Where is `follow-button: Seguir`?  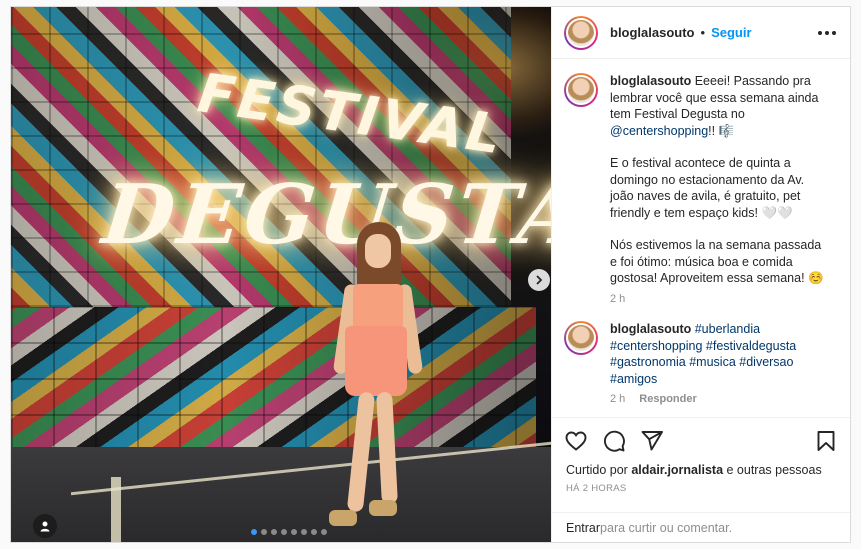
follow-button: Seguir is located at coordinates (731, 32).